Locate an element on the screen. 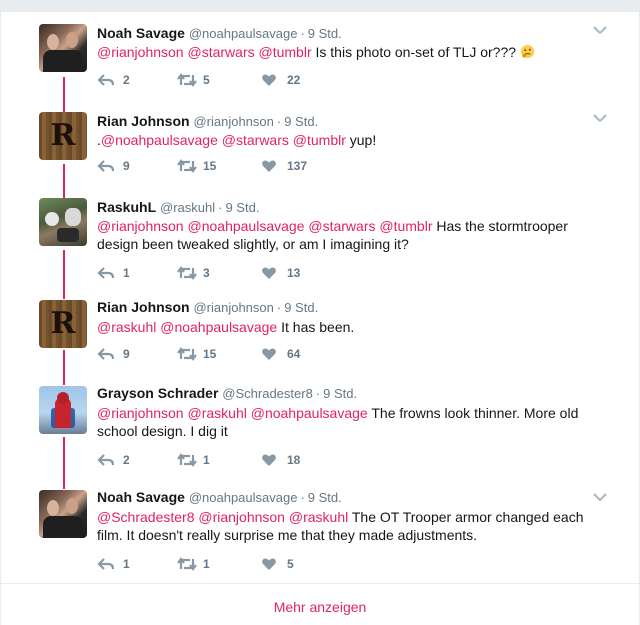 The width and height of the screenshot is (640, 625). like-count: 5 is located at coordinates (290, 564).